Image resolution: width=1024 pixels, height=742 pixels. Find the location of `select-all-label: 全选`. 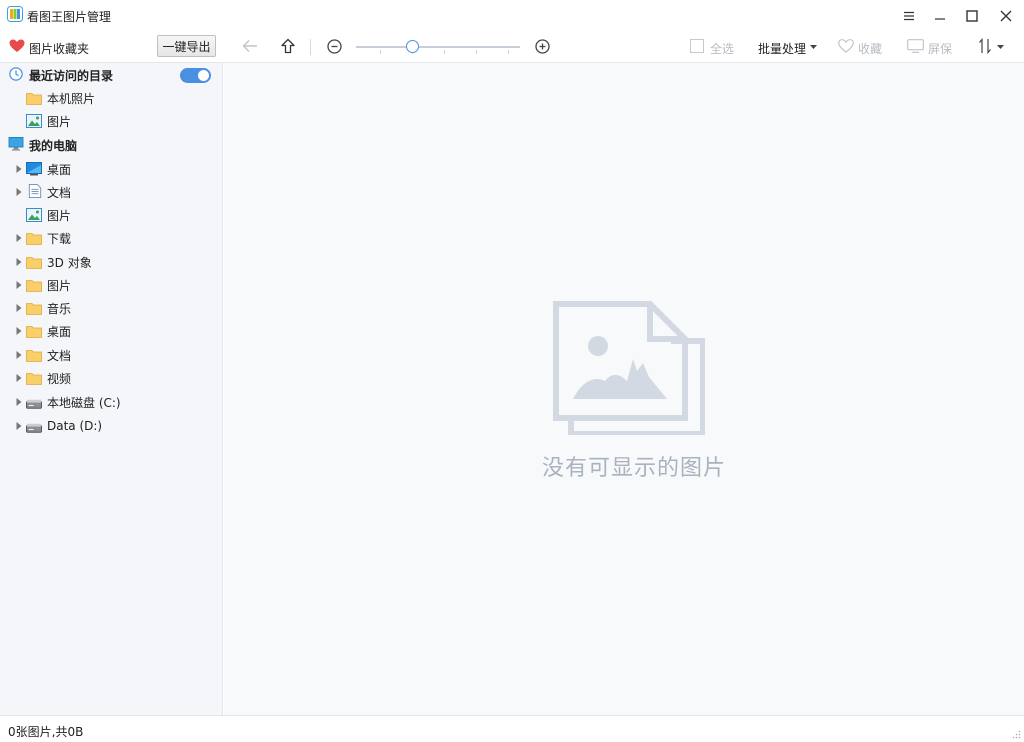

select-all-label: 全选 is located at coordinates (722, 48).